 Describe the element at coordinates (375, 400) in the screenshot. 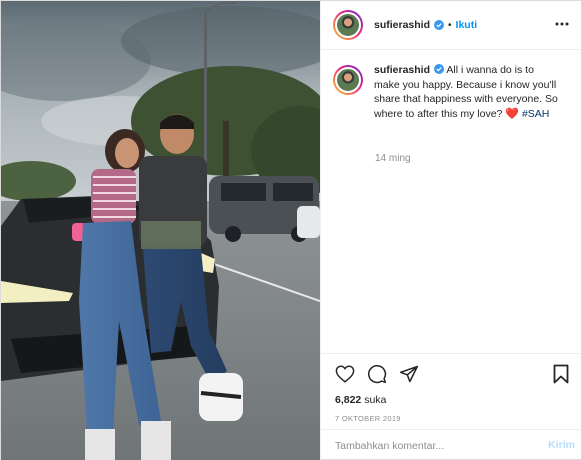

I see `likes-label: suka` at that location.